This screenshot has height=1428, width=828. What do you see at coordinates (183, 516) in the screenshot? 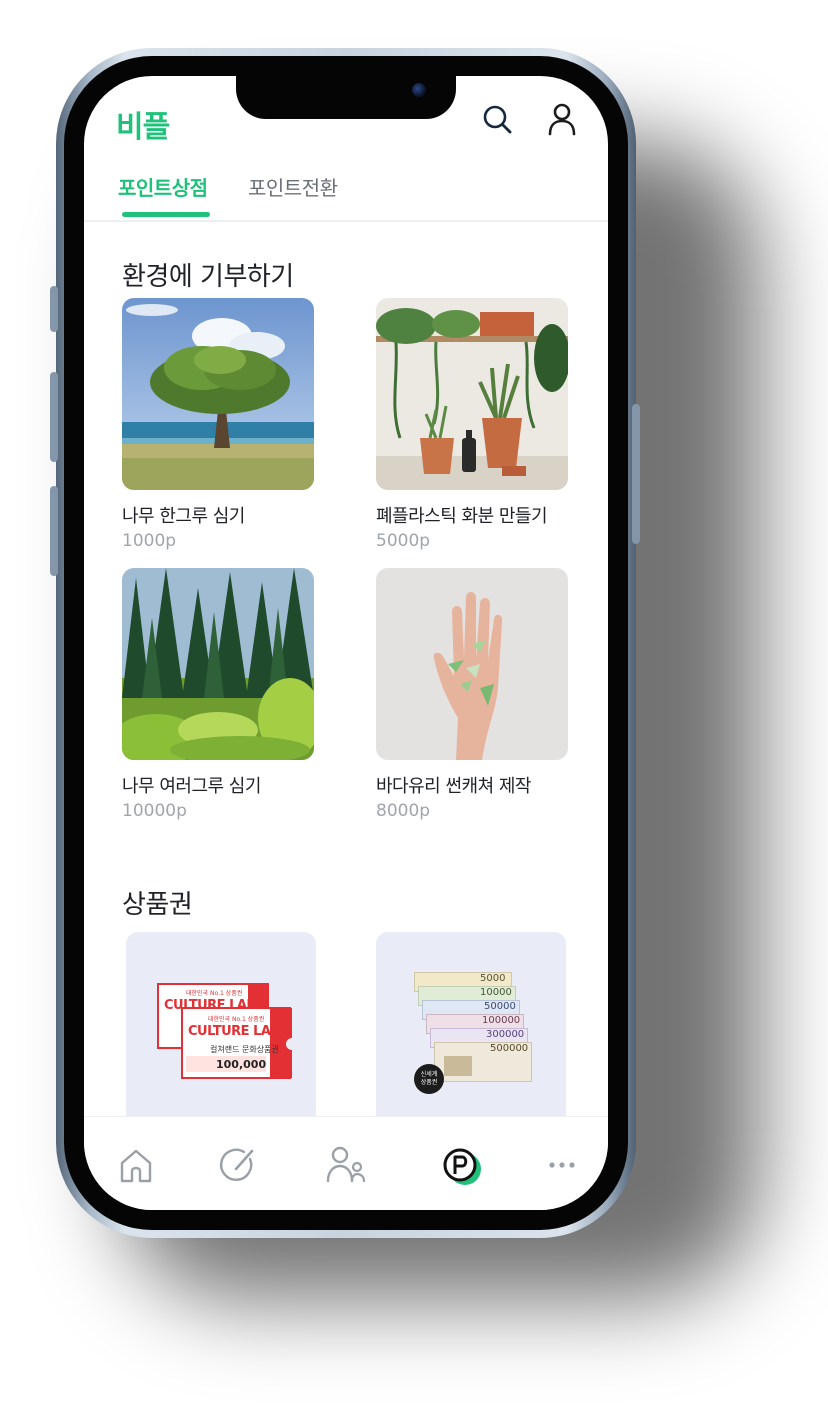
I see `card-name: 나무 한그루 심기` at bounding box center [183, 516].